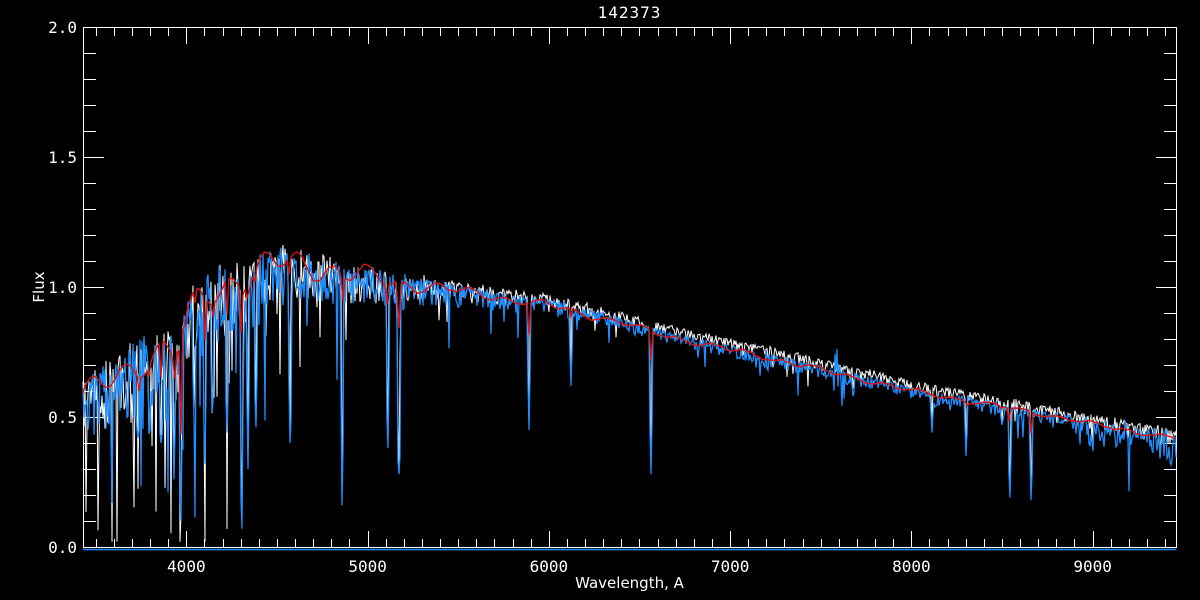 Image resolution: width=1200 pixels, height=600 pixels. I want to click on svg-text: 1.0, so click(62, 287).